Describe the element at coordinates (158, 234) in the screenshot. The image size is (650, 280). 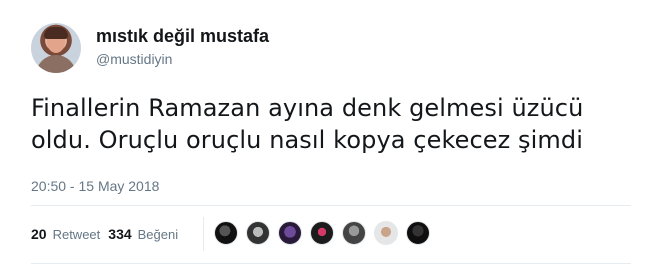
I see `like-label: Beğeni` at that location.